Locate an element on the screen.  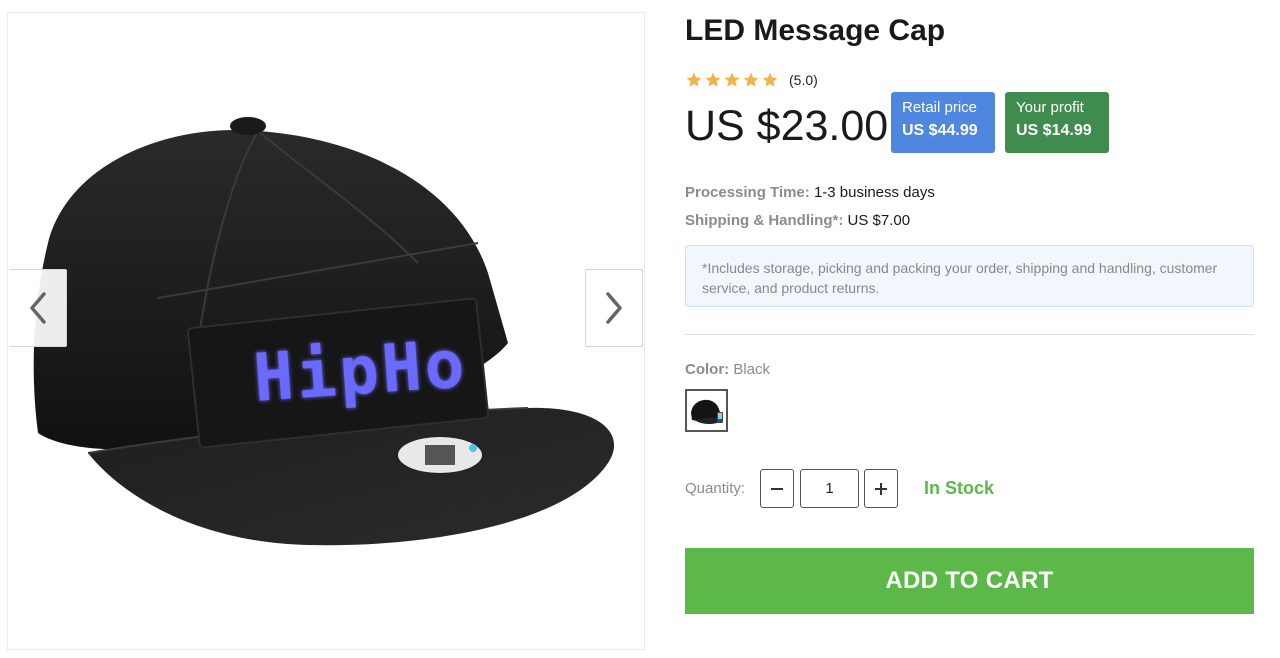
color-selector-label: Color: Black is located at coordinates (727, 369).